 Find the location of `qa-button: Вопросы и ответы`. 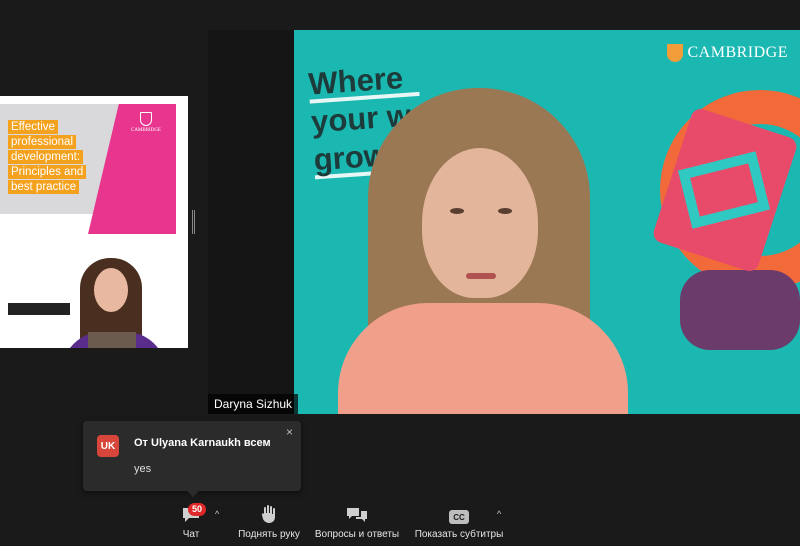

qa-button: Вопросы и ответы is located at coordinates (357, 520).